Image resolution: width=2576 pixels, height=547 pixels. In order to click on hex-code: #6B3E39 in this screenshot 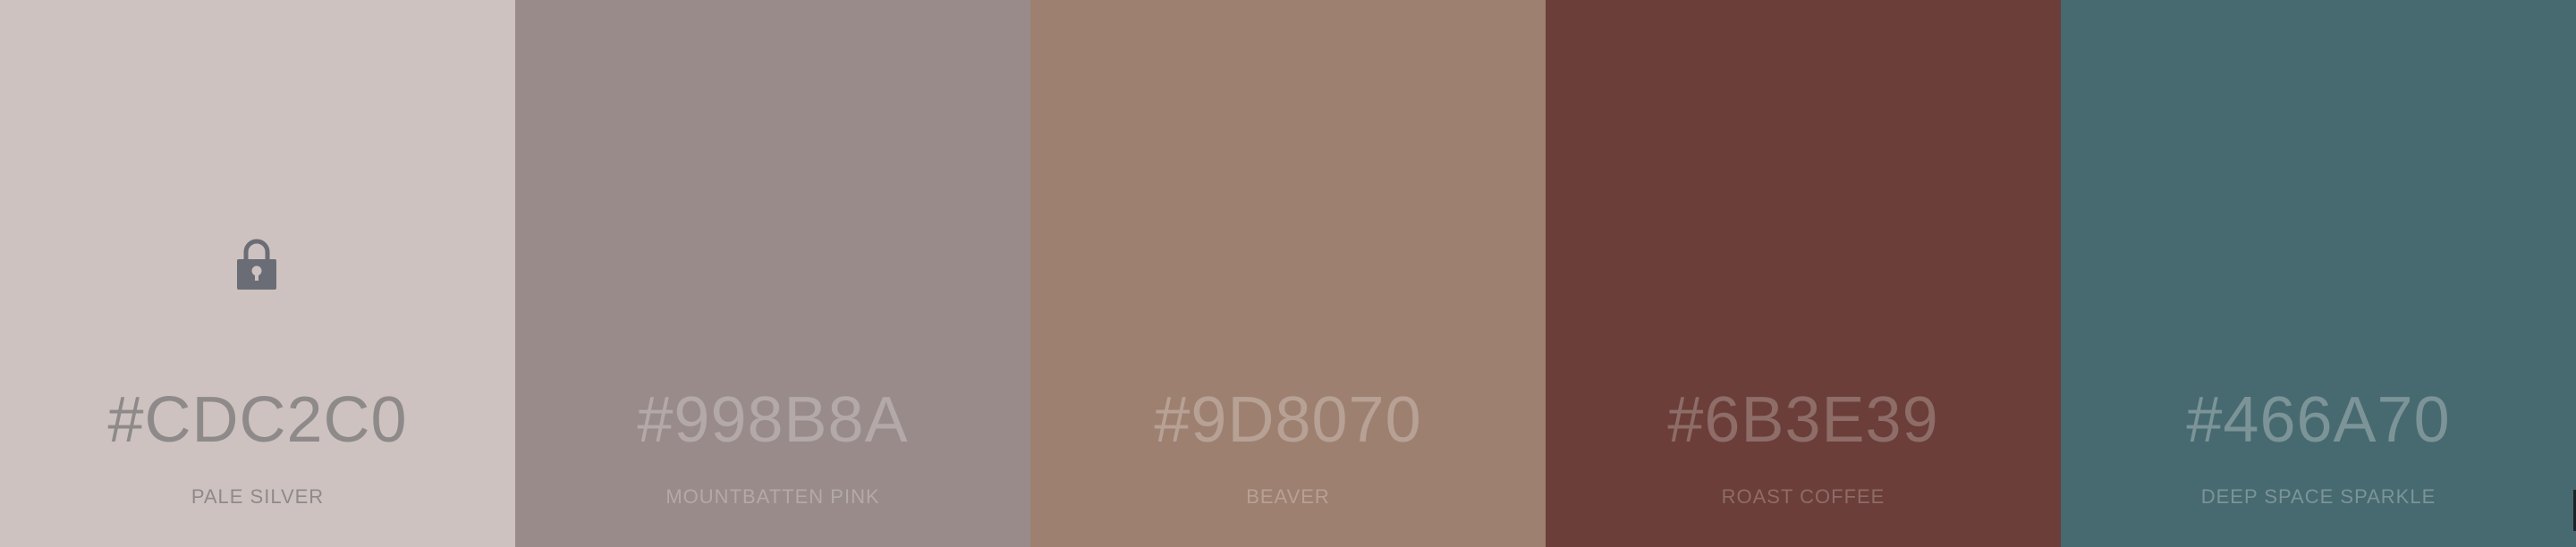, I will do `click(1803, 420)`.